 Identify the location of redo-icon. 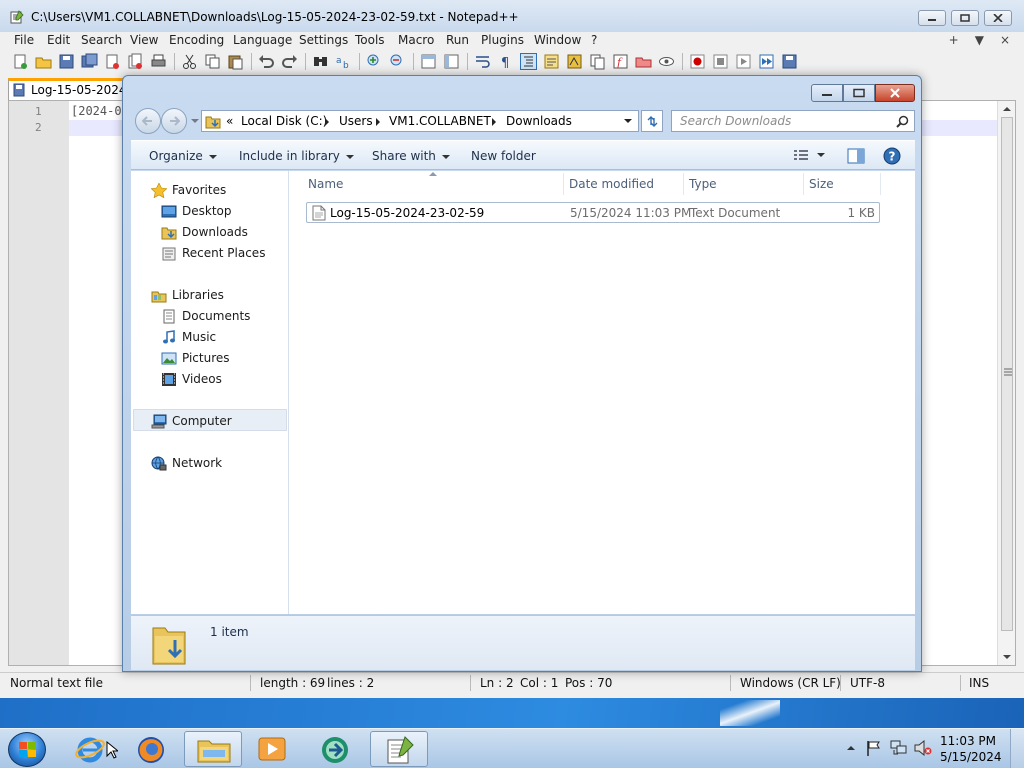
(289, 61).